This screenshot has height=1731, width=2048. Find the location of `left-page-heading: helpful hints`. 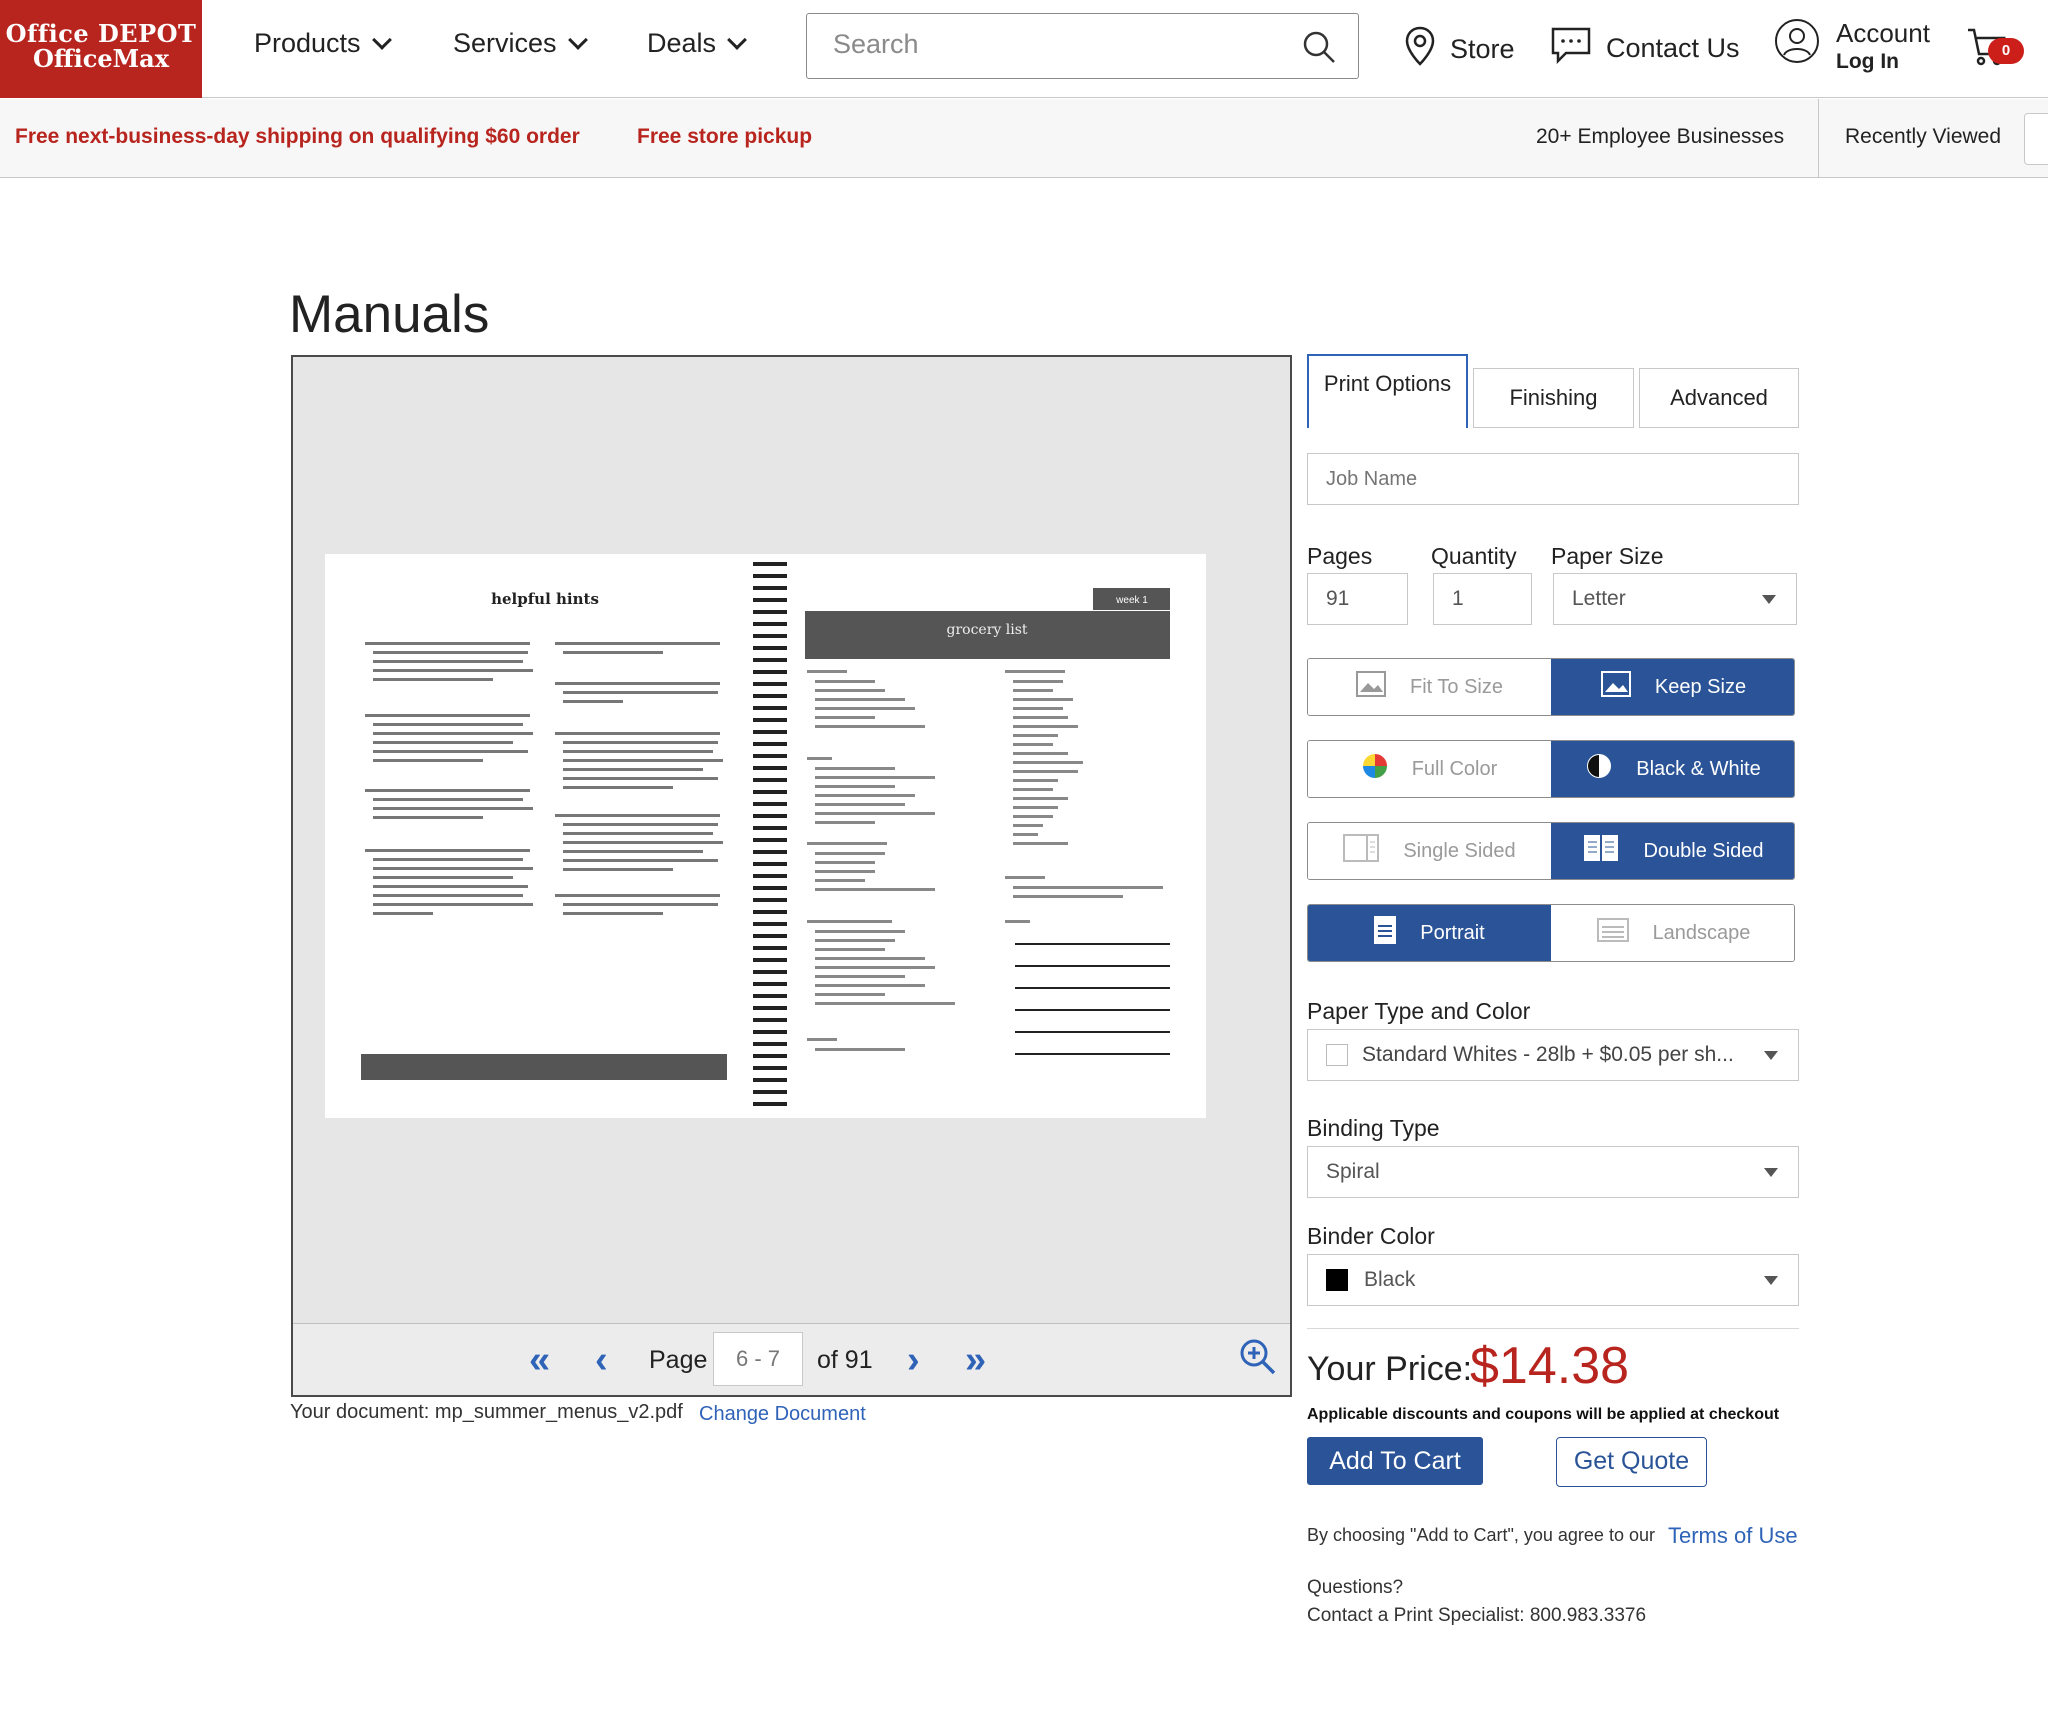

left-page-heading: helpful hints is located at coordinates (545, 599).